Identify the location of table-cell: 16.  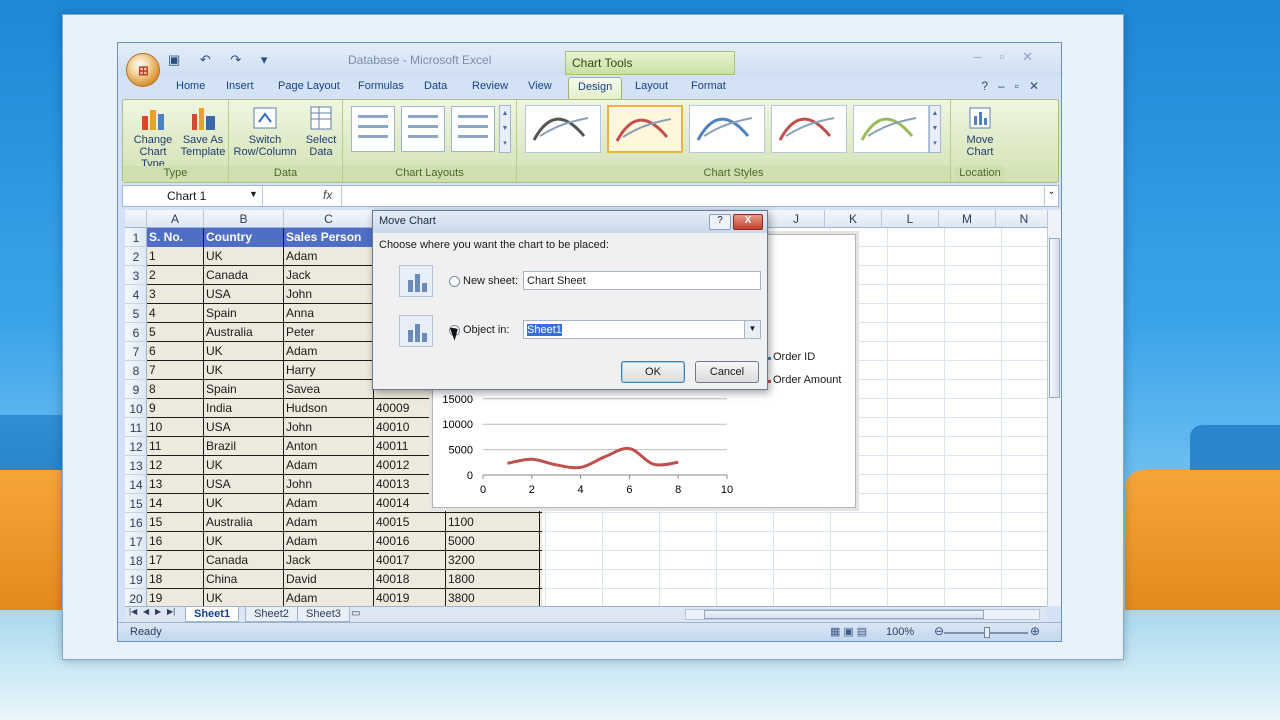
(175, 541).